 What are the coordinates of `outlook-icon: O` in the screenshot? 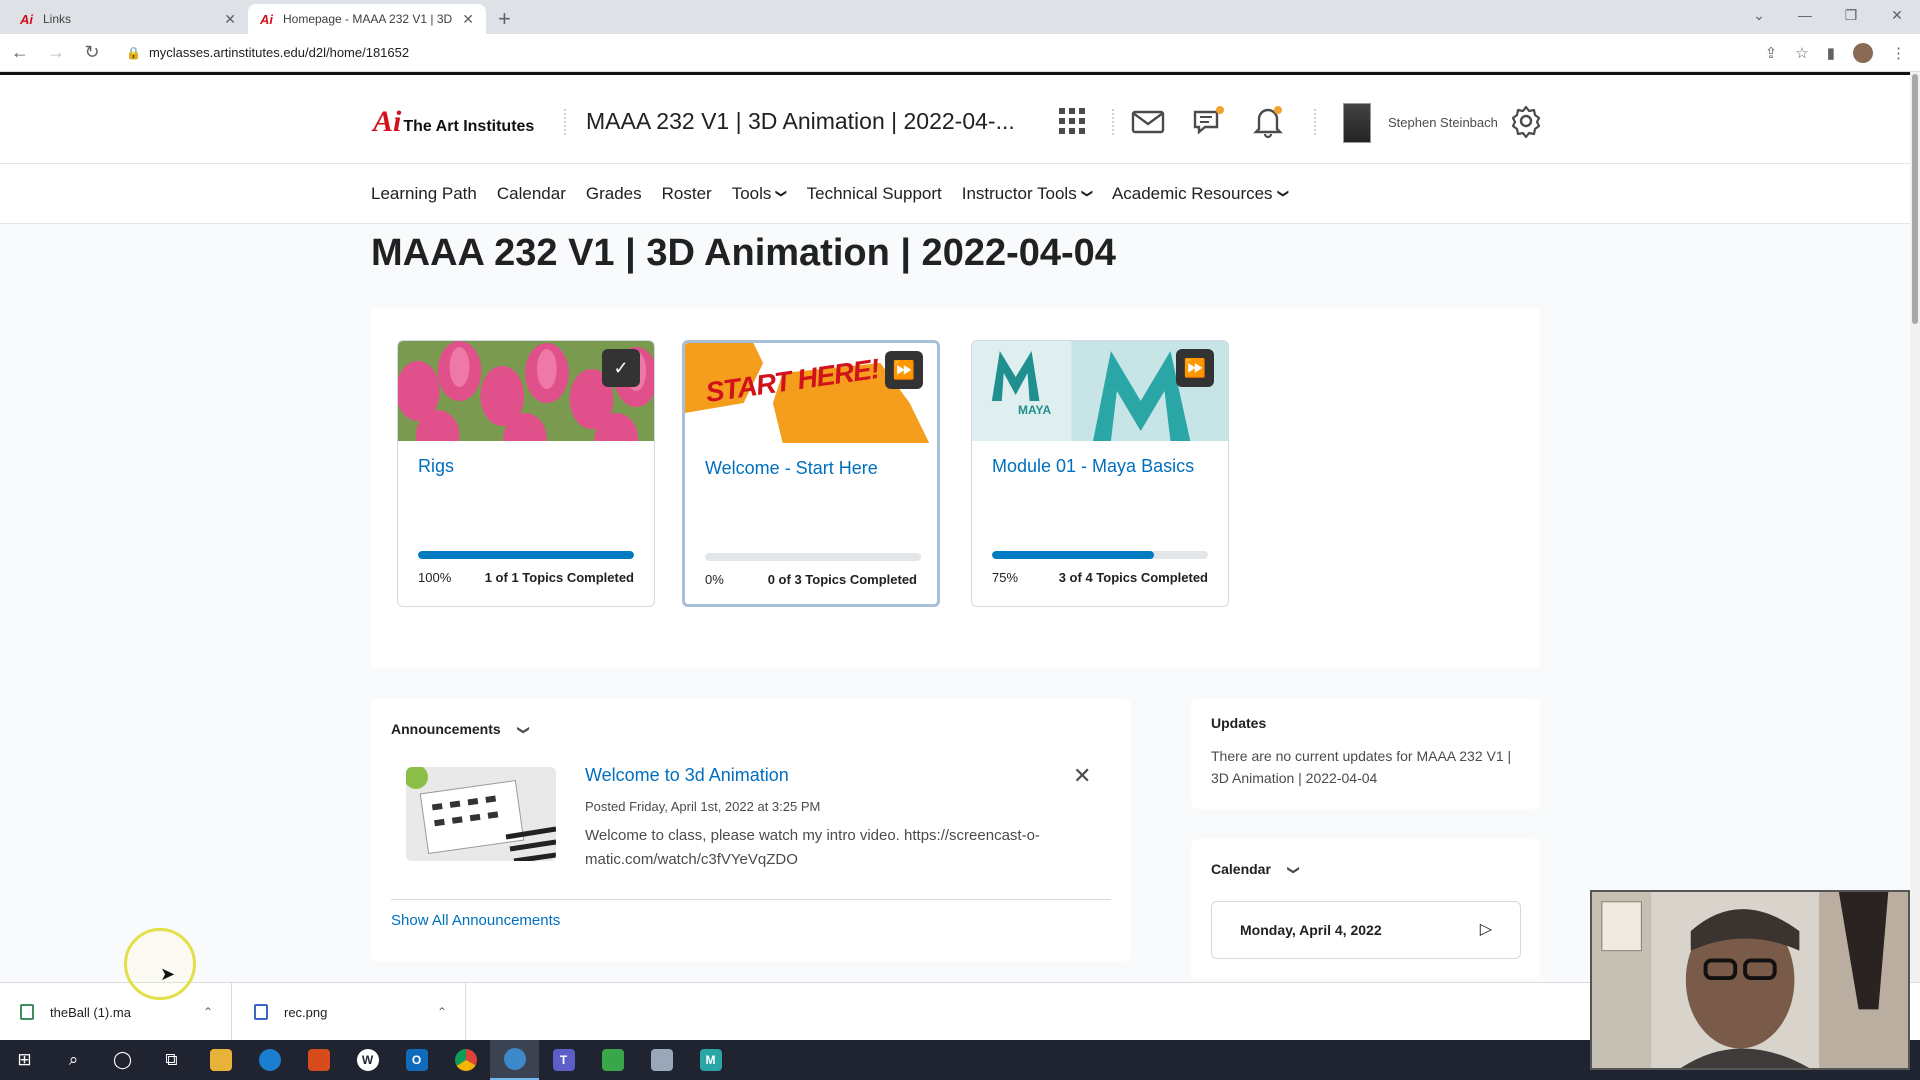 It's located at (416, 1060).